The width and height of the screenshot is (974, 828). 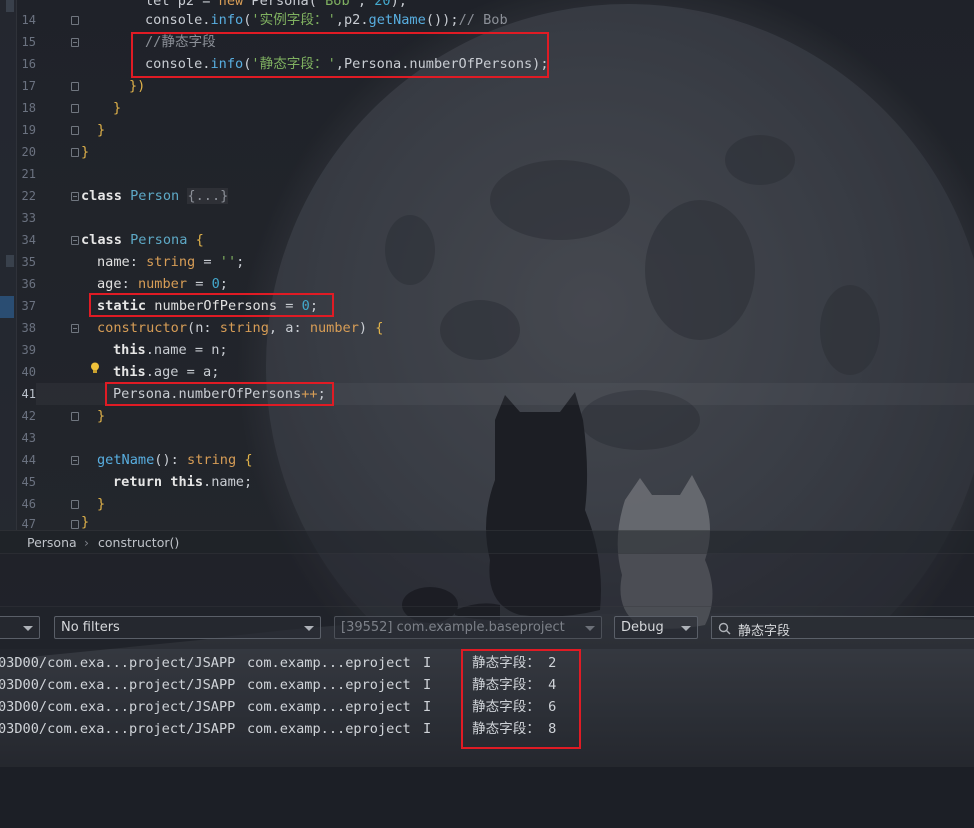 What do you see at coordinates (28, 174) in the screenshot?
I see `line-number: 21` at bounding box center [28, 174].